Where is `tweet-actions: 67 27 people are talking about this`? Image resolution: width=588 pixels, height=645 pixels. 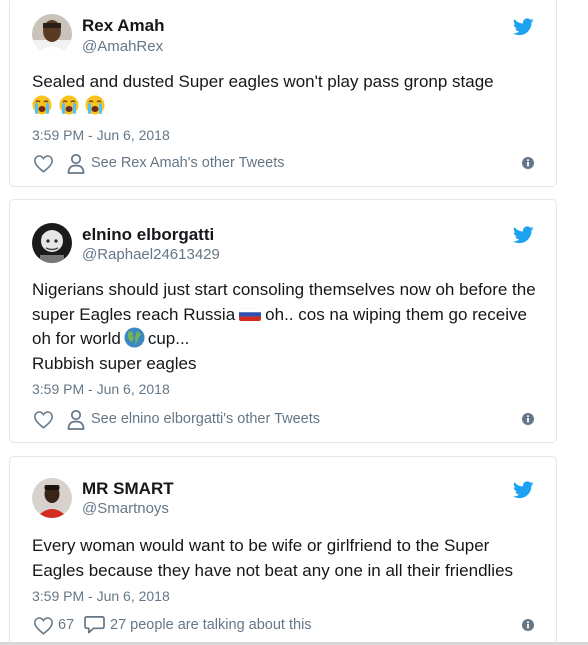
tweet-actions: 67 27 people are talking about this is located at coordinates (283, 626).